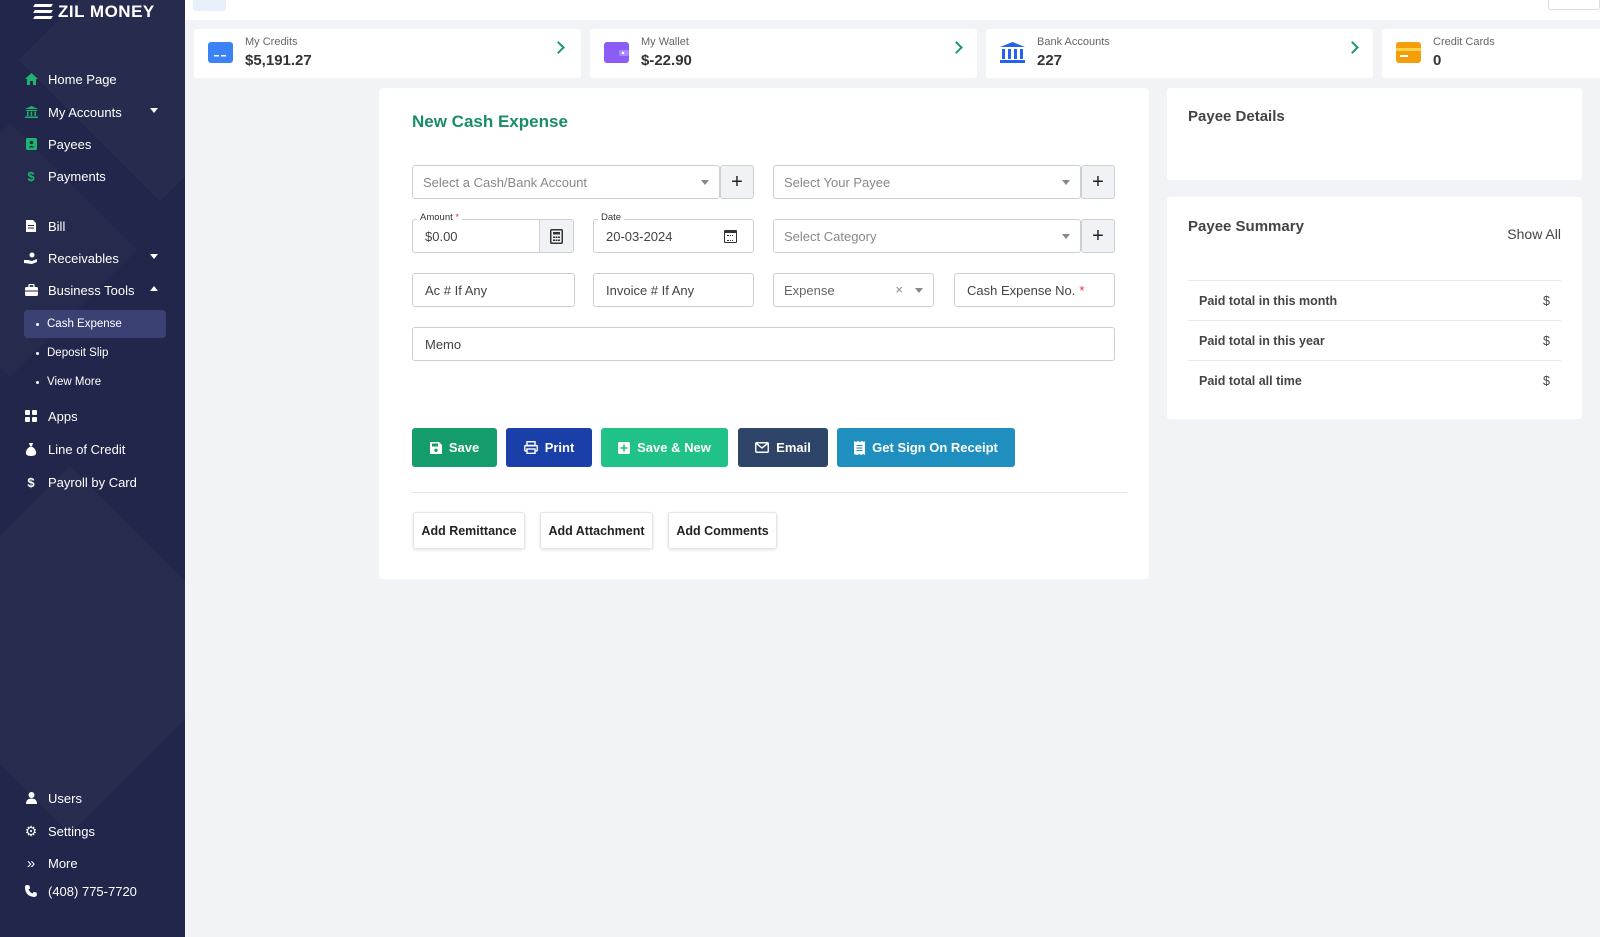  I want to click on add-comments-button: Add Comments, so click(722, 530).